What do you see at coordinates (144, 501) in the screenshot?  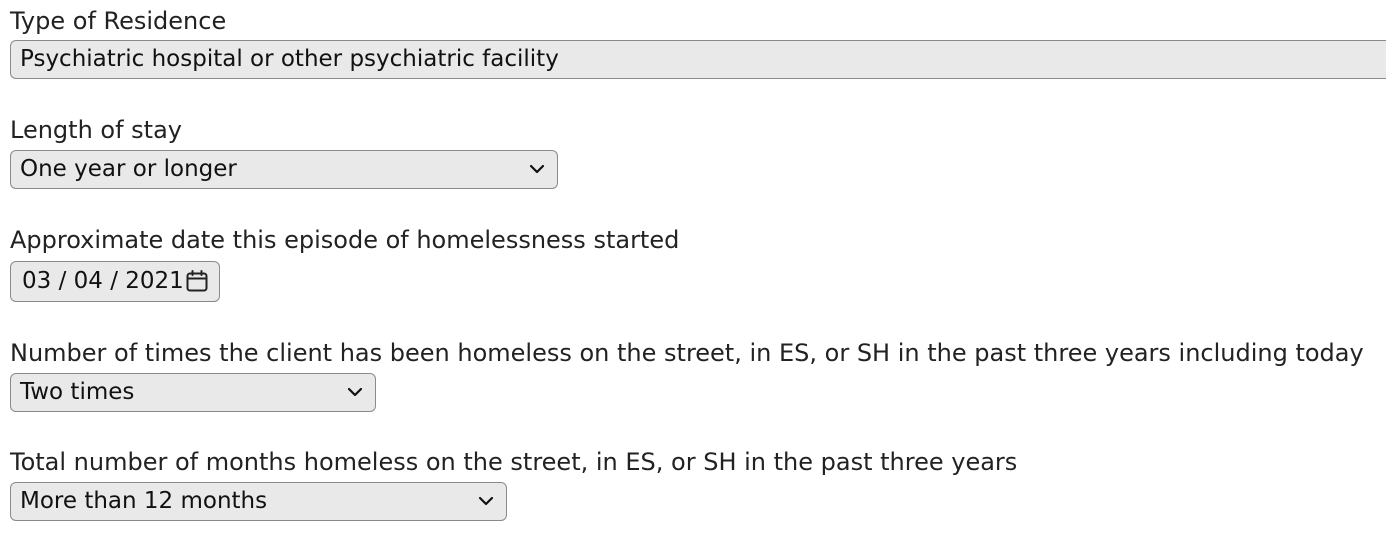 I see `months-homeless-value: More than 12 months` at bounding box center [144, 501].